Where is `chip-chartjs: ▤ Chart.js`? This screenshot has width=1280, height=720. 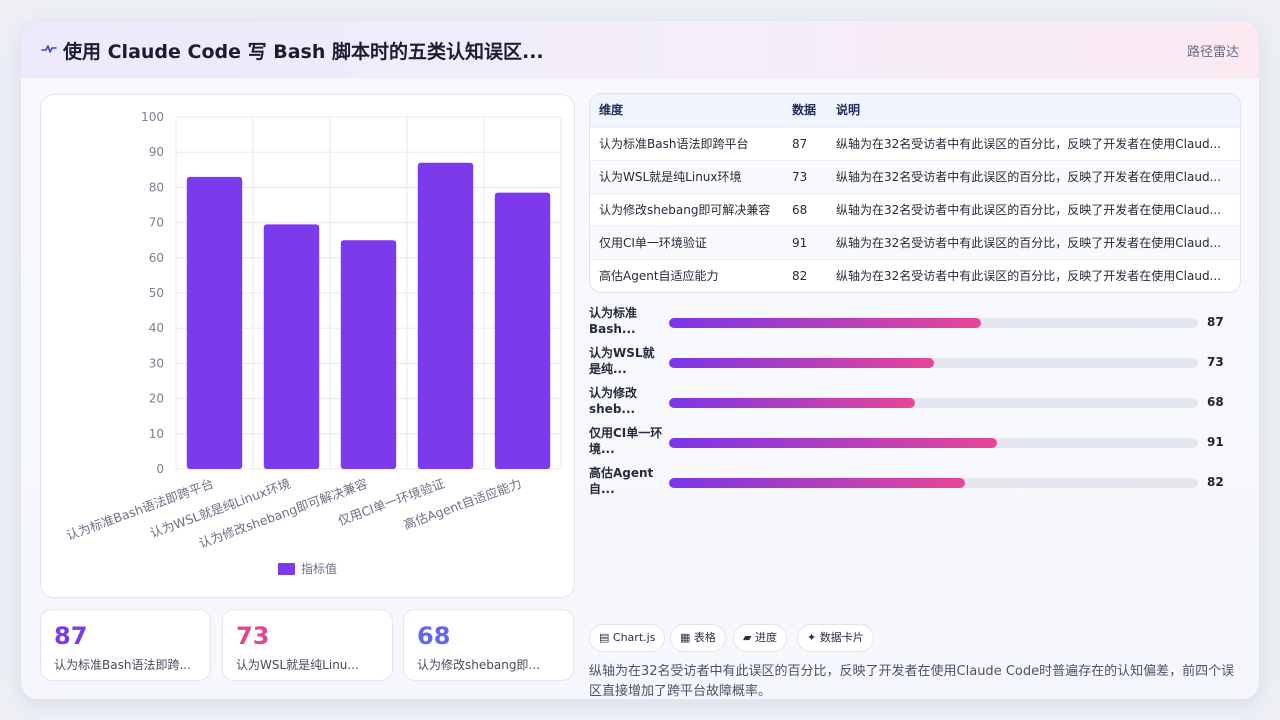
chip-chartjs: ▤ Chart.js is located at coordinates (627, 638).